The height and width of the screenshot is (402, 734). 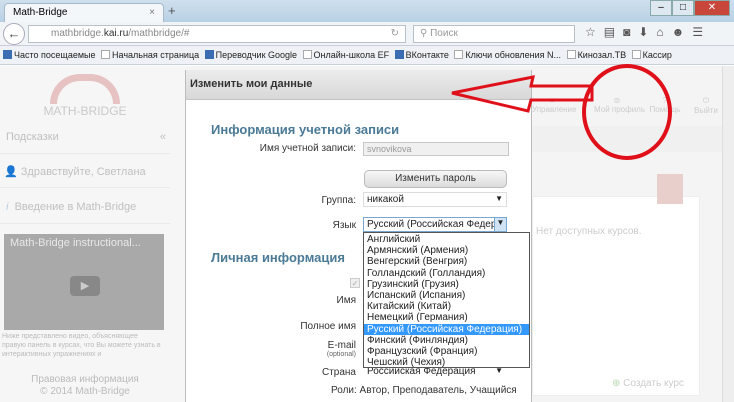 What do you see at coordinates (627, 112) in the screenshot?
I see `red-circle-annotation` at bounding box center [627, 112].